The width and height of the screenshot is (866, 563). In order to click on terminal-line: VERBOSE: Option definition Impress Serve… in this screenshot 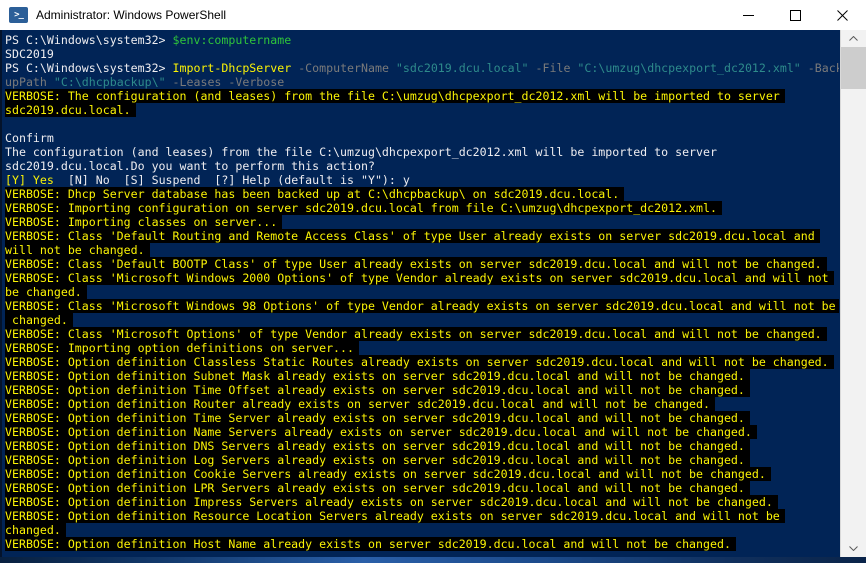, I will do `click(422, 502)`.